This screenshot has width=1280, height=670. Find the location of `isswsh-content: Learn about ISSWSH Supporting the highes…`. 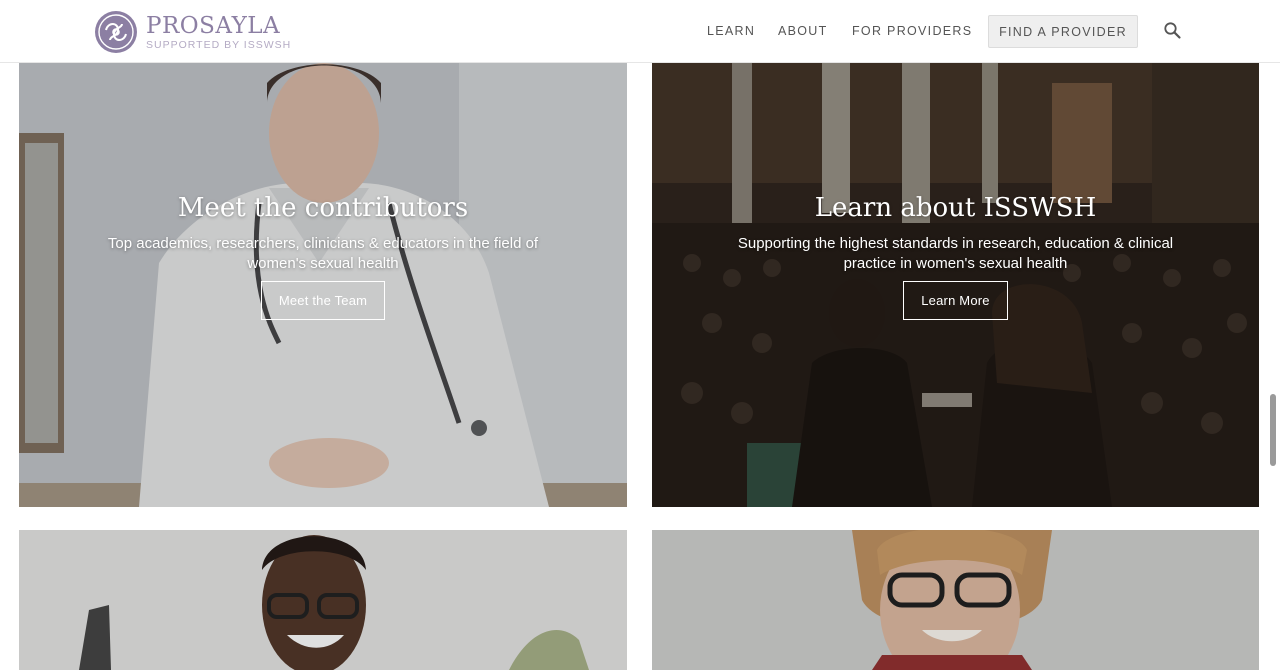

isswsh-content: Learn about ISSWSH Supporting the highes… is located at coordinates (955, 256).